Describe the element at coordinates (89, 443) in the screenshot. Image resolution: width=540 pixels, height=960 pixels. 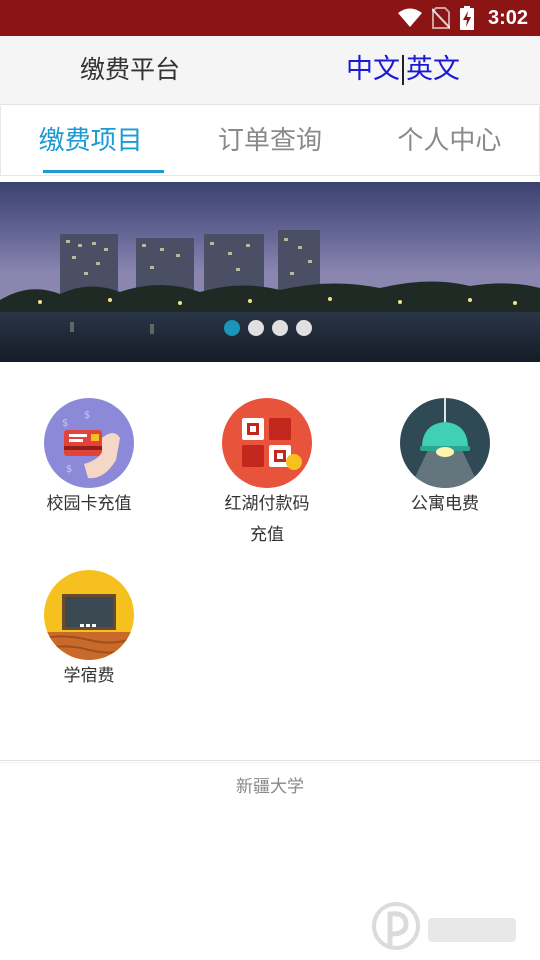
I see `campus-card-icon: $ $ $` at that location.